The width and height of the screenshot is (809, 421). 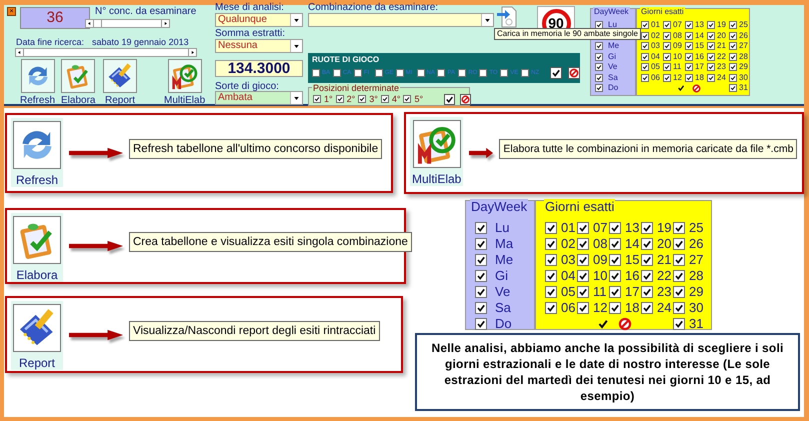 What do you see at coordinates (507, 17) in the screenshot?
I see `load-button` at bounding box center [507, 17].